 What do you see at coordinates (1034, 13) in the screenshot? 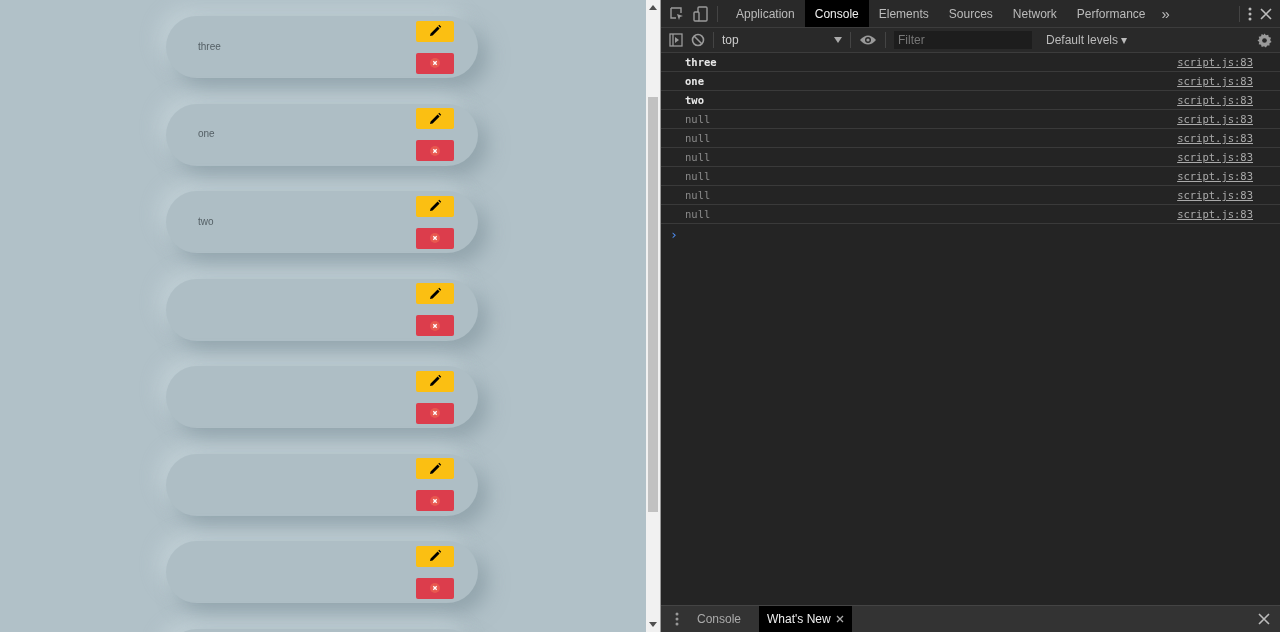
I see `devtools-tab: Network` at bounding box center [1034, 13].